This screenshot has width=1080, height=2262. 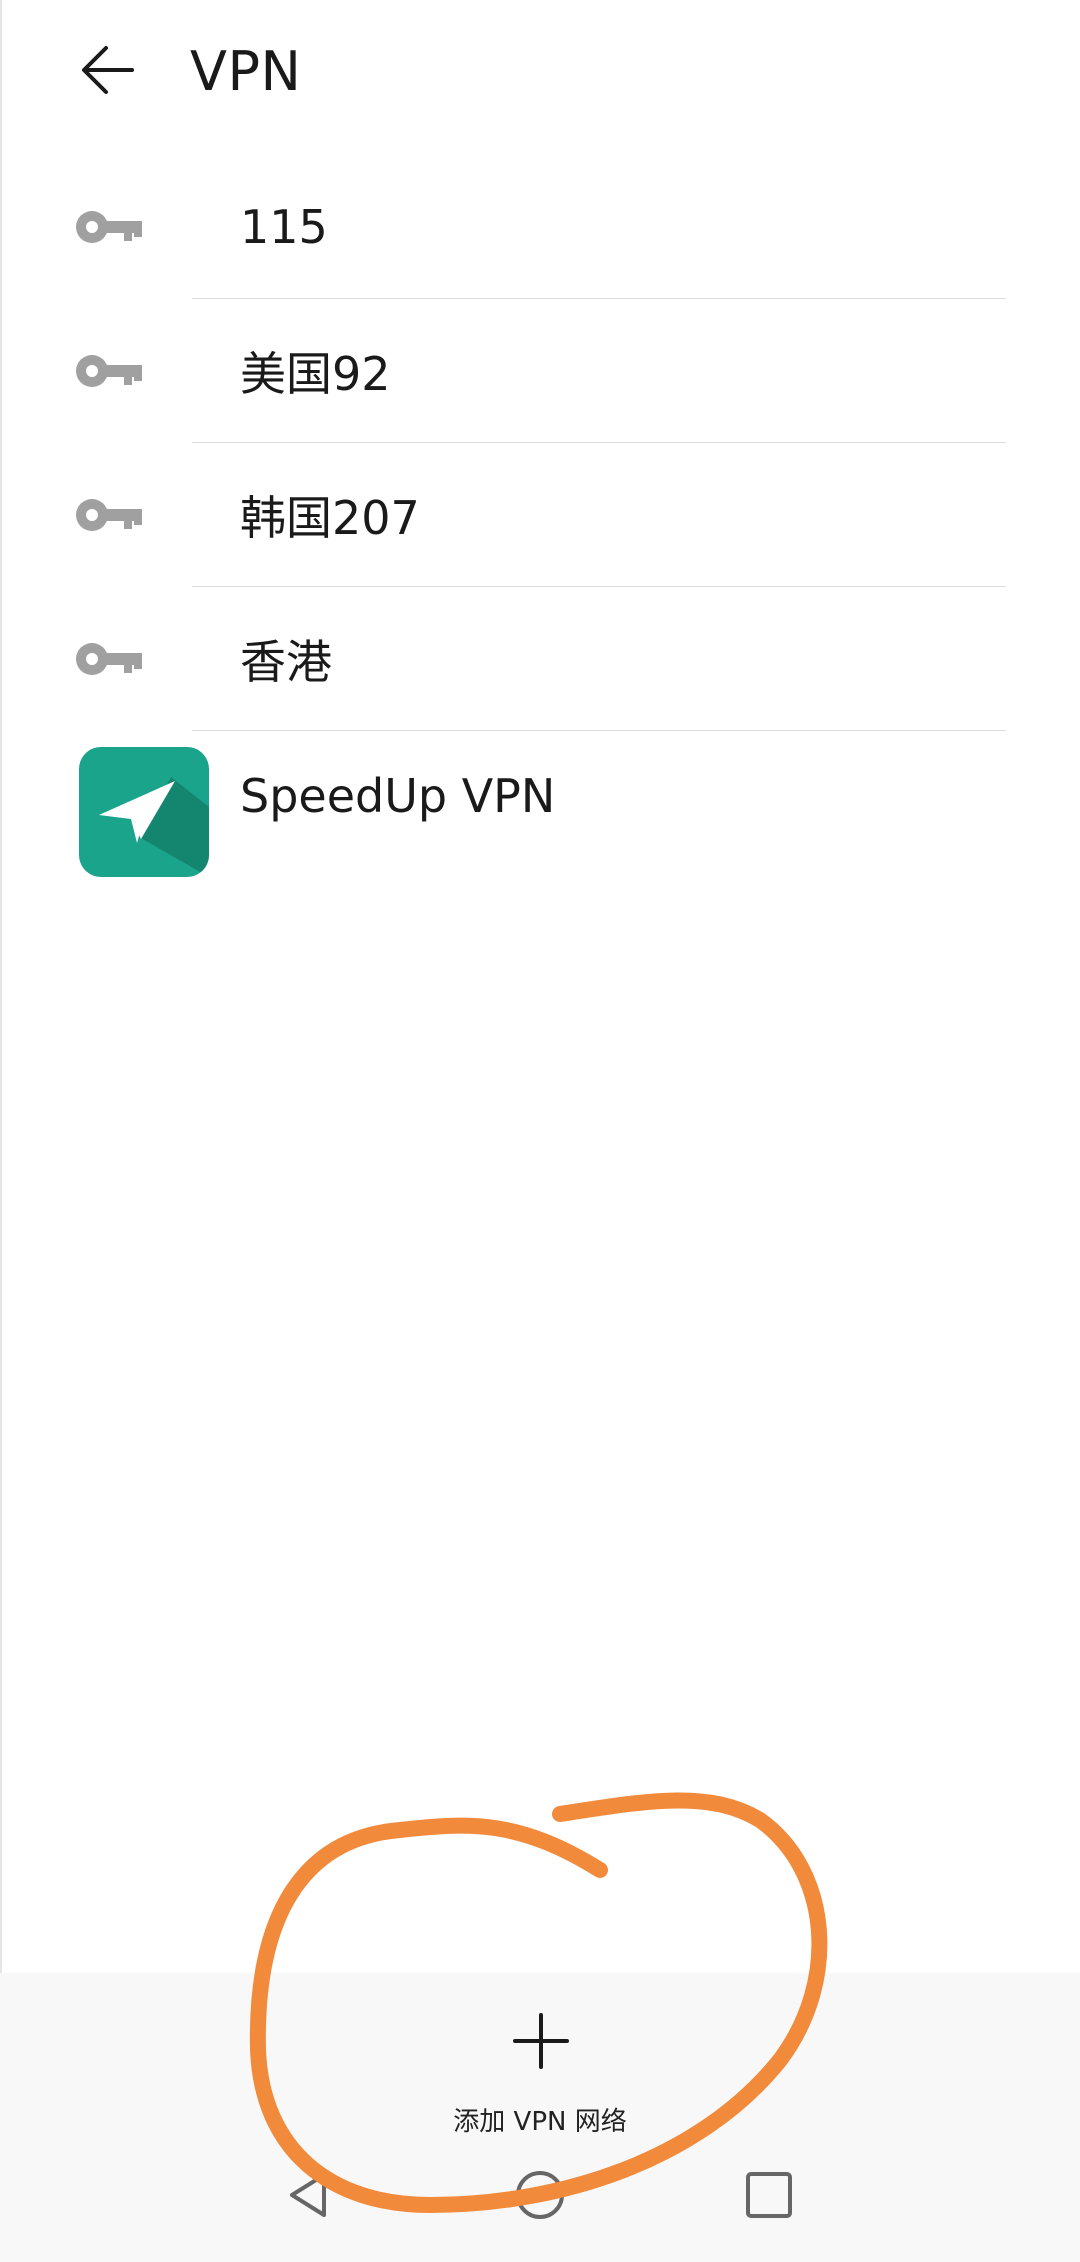 What do you see at coordinates (540, 75) in the screenshot?
I see `top-app-bar: VPN` at bounding box center [540, 75].